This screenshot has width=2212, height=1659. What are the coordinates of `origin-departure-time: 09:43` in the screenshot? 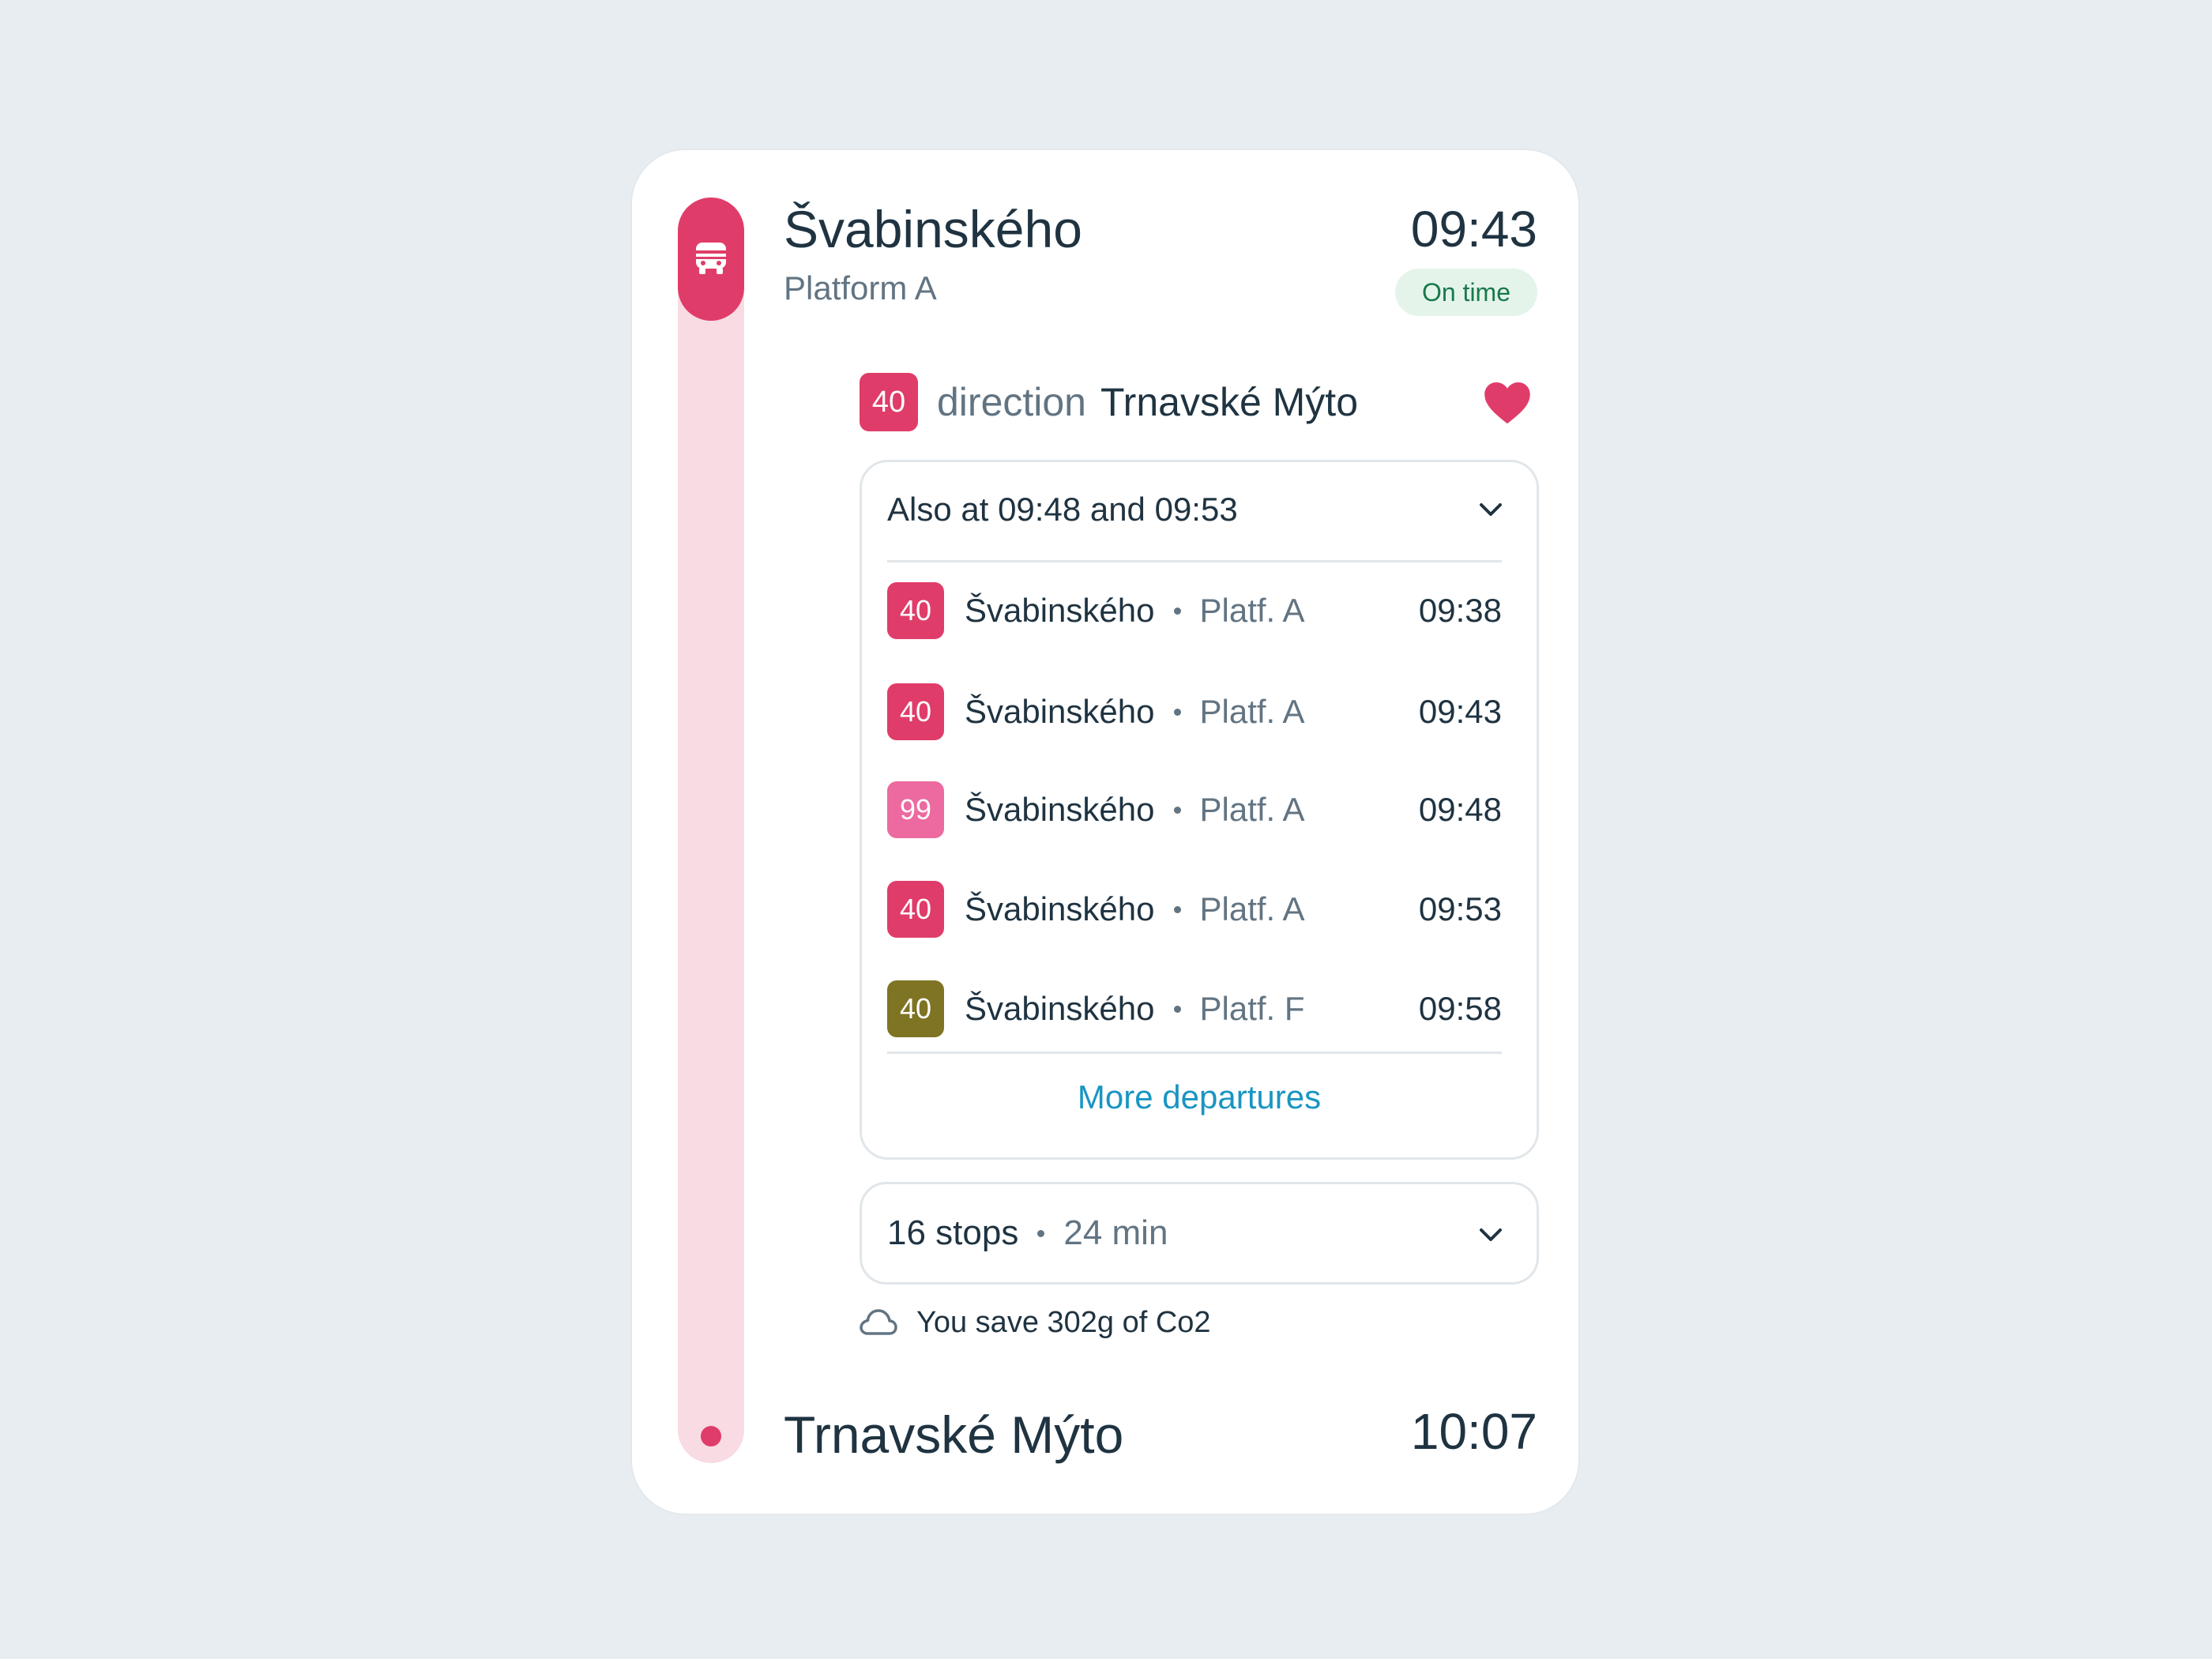 It's located at (1474, 230).